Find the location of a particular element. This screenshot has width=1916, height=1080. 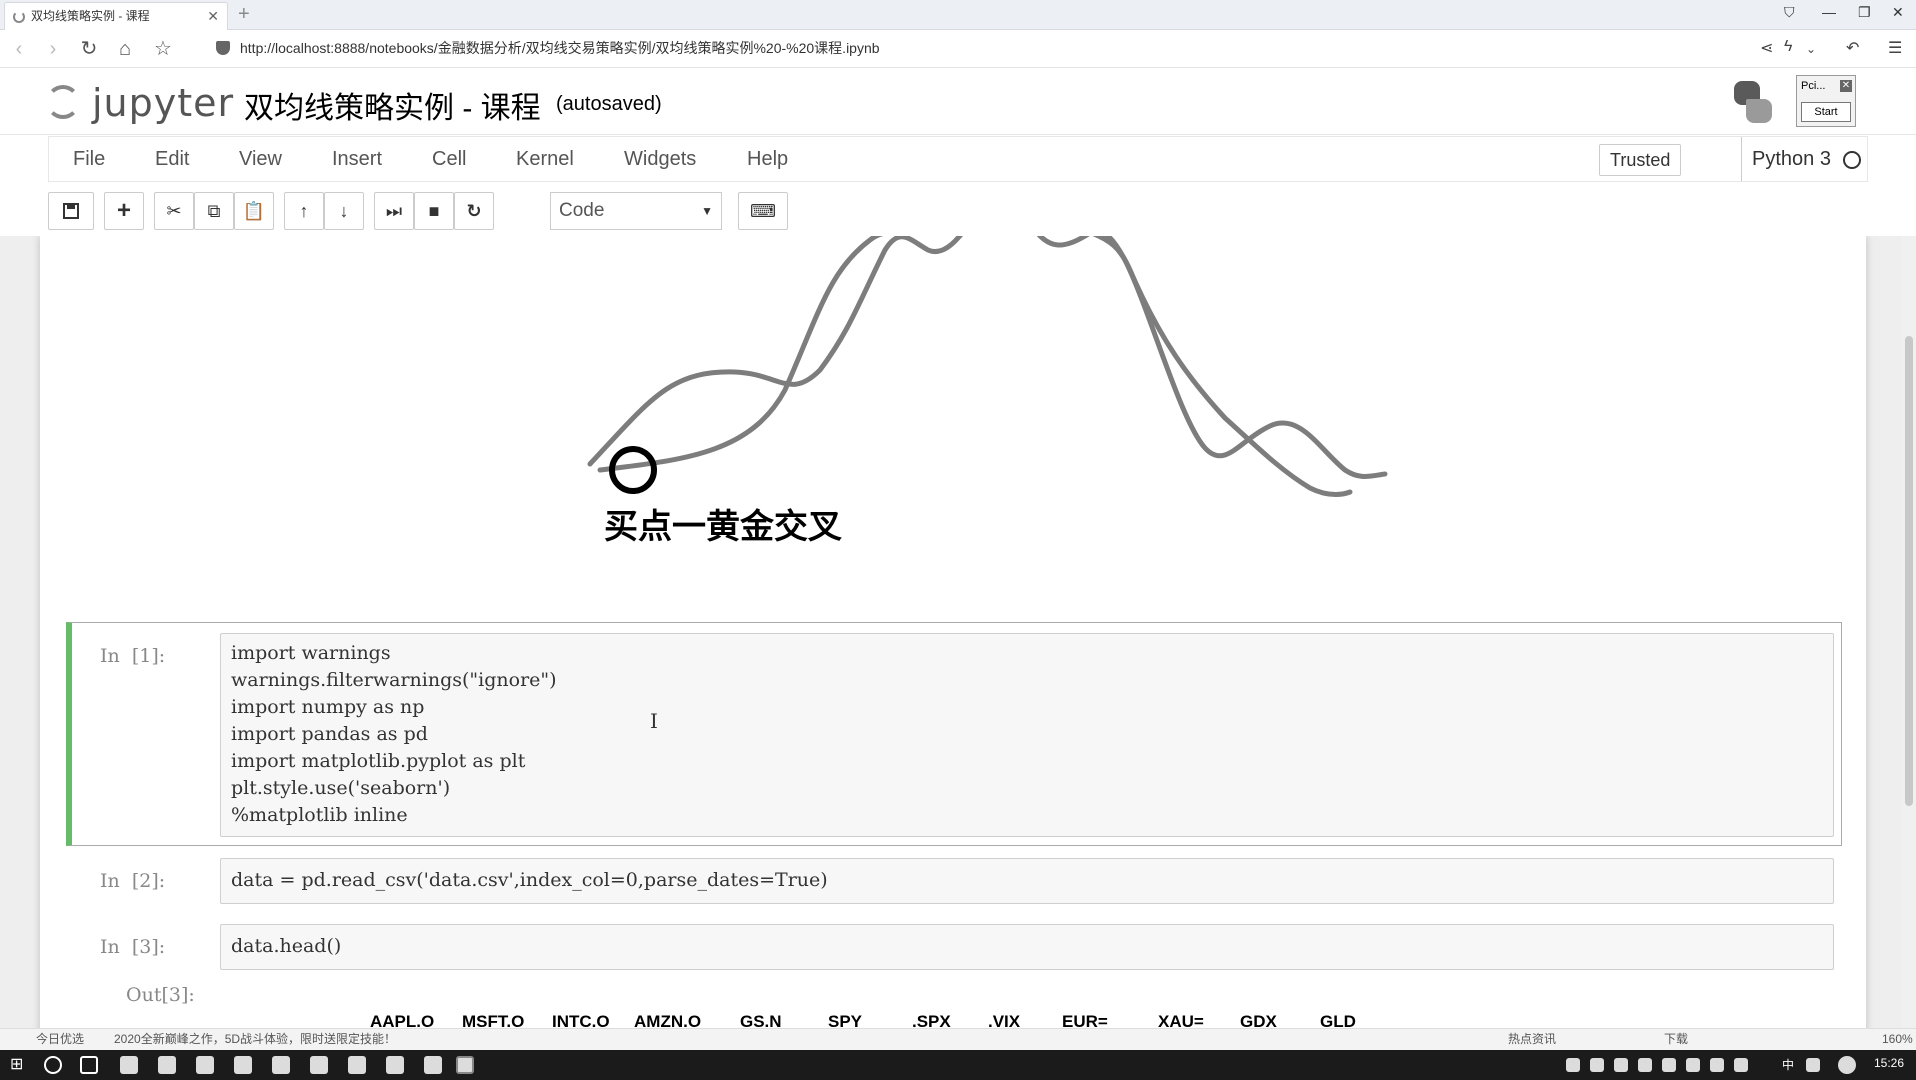

paste-button: 📋 is located at coordinates (254, 211).